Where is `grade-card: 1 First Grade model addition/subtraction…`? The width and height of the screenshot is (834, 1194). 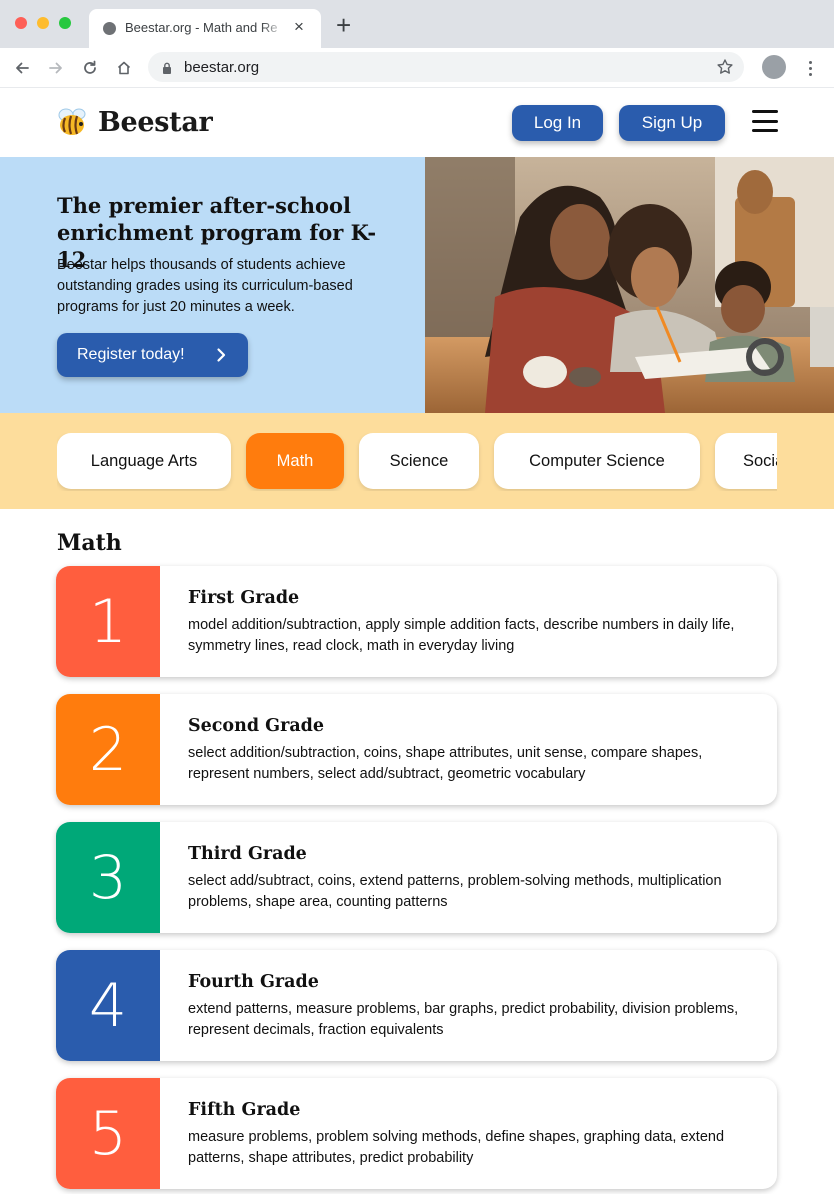
grade-card: 1 First Grade model addition/subtraction… is located at coordinates (416, 621).